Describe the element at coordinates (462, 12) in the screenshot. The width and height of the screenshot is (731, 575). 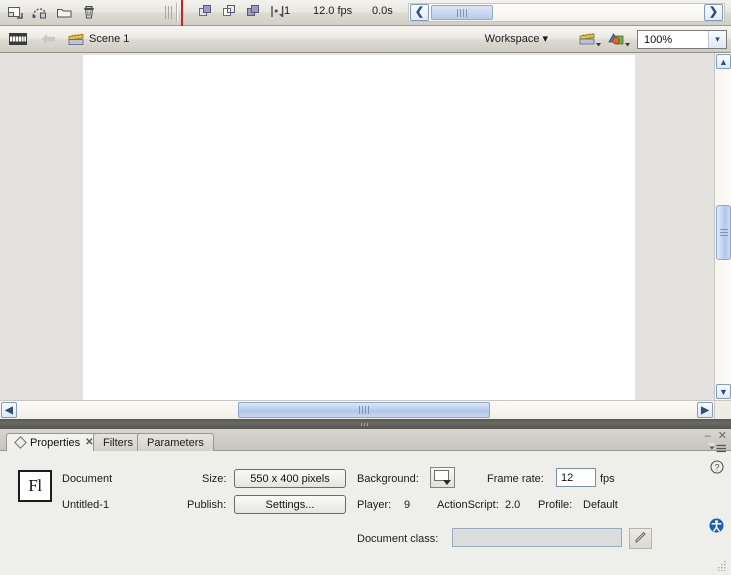
I see `timeline-scroll-thumb` at that location.